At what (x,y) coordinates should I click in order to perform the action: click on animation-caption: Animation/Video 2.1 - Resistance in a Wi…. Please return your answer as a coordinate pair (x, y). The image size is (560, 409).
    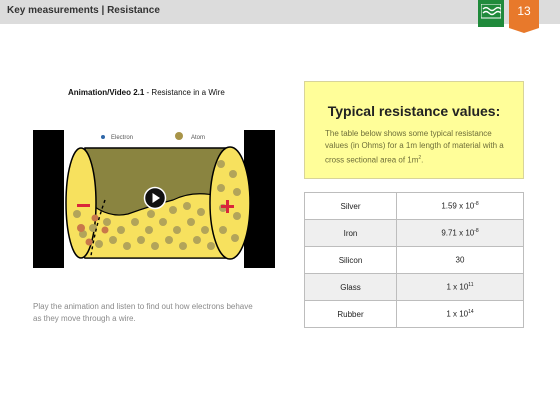
    Looking at the image, I should click on (146, 92).